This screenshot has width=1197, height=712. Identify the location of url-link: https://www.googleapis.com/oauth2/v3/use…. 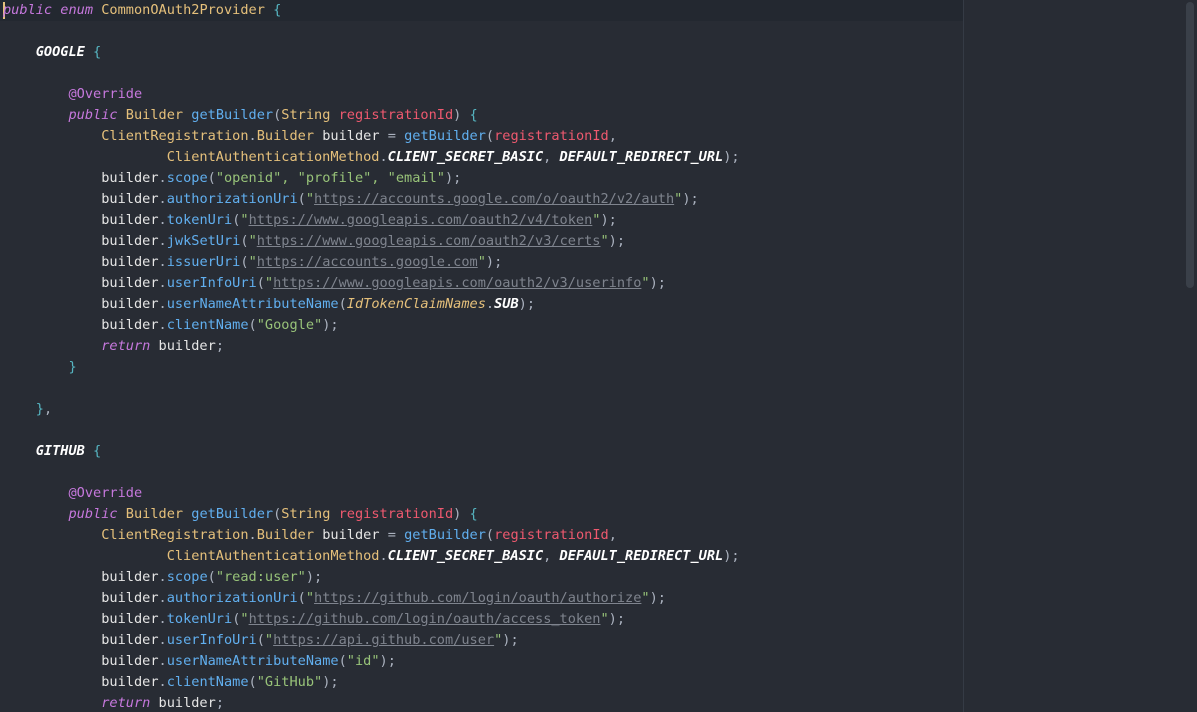
(457, 283).